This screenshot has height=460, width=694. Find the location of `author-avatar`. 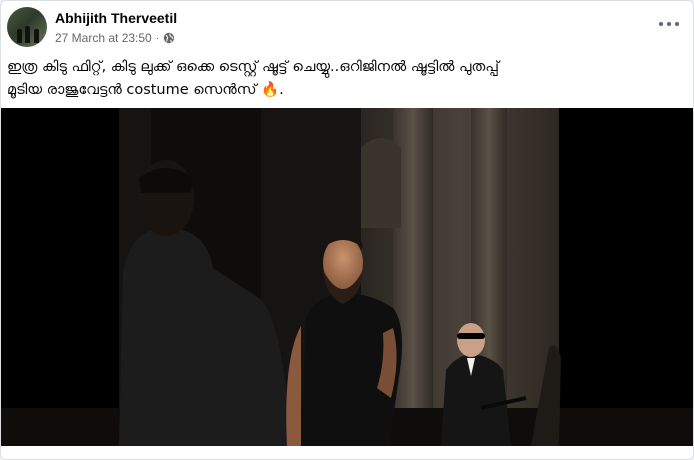

author-avatar is located at coordinates (27, 27).